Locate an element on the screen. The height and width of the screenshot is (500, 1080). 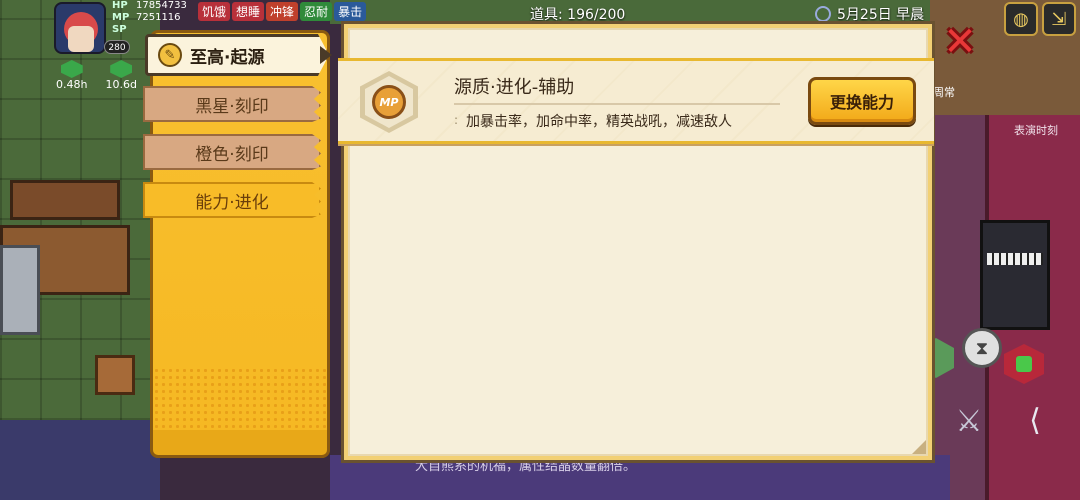
ability-divider is located at coordinates (617, 104).